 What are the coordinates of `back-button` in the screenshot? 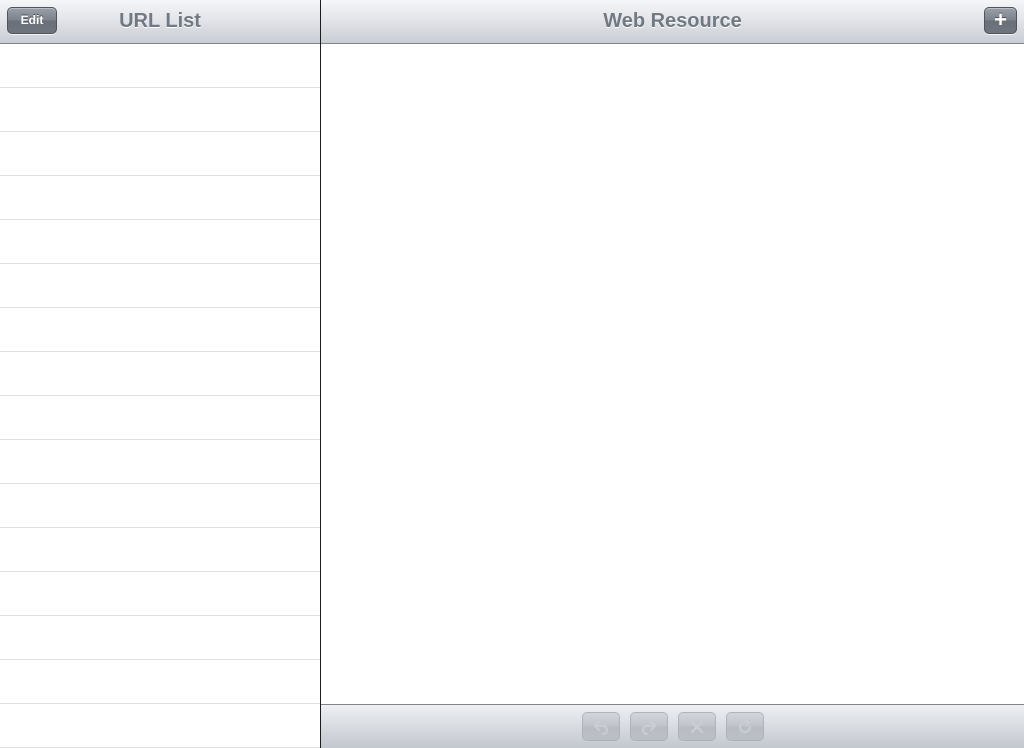 It's located at (600, 726).